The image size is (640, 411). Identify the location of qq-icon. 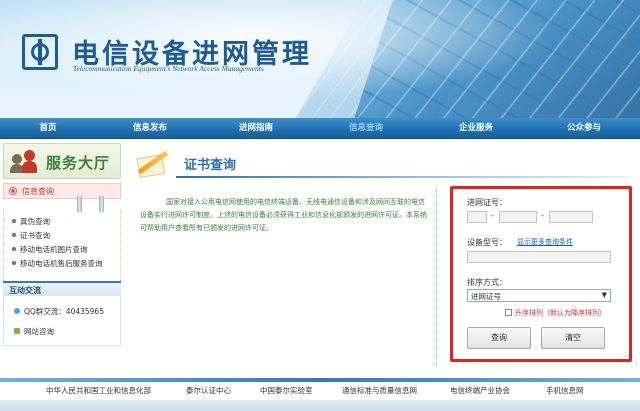
(17, 311).